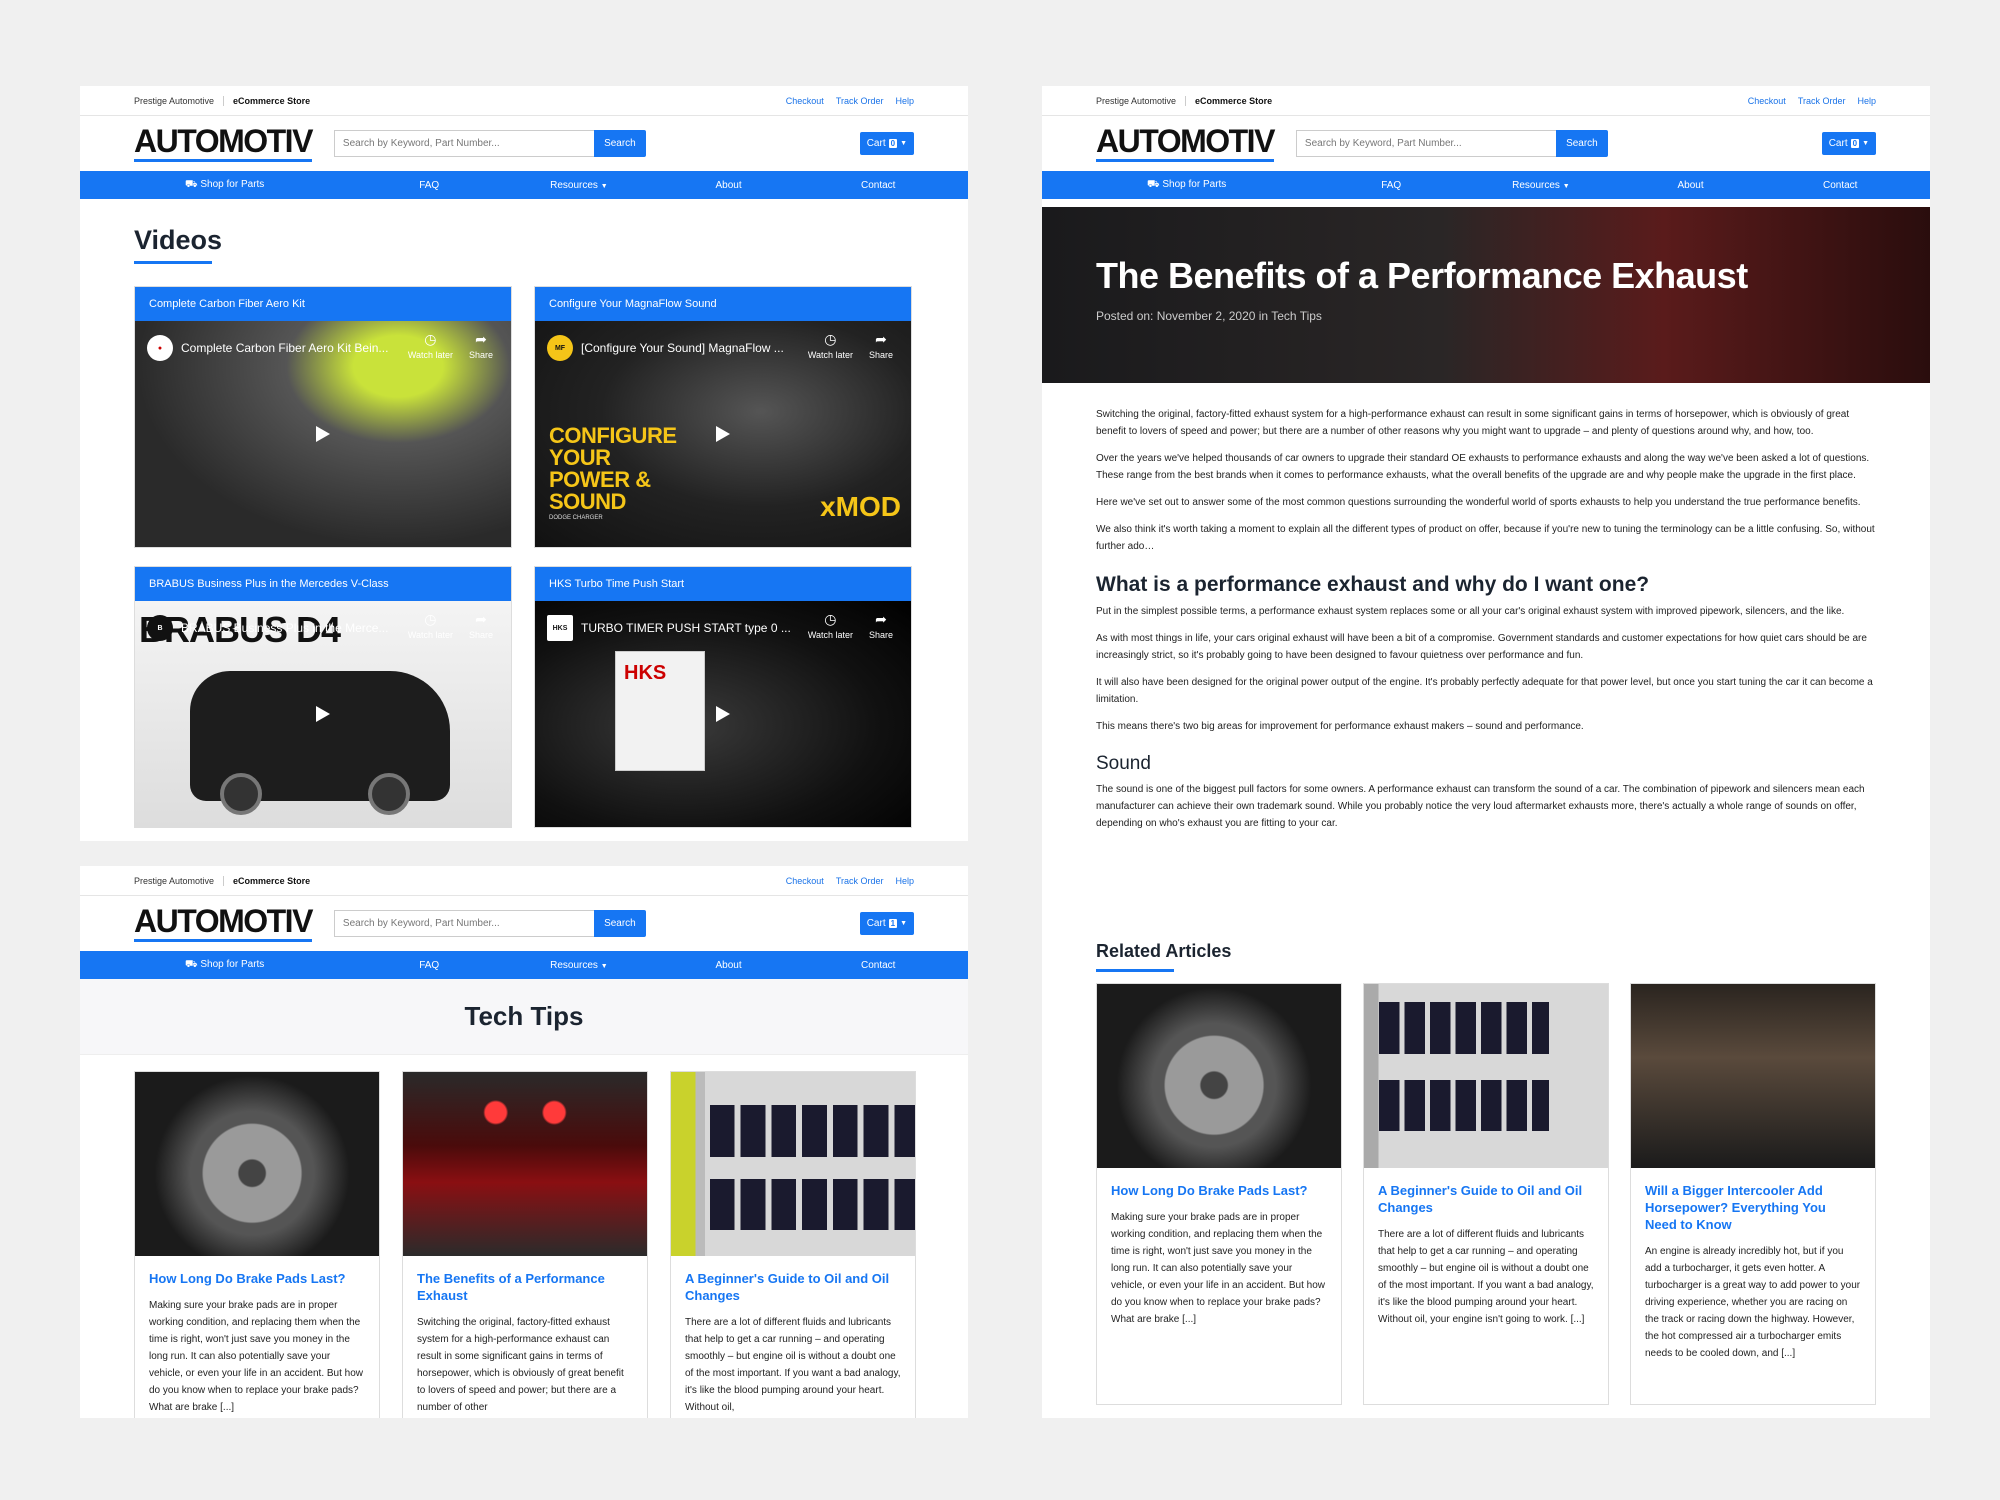 The height and width of the screenshot is (1500, 2000). Describe the element at coordinates (881, 619) in the screenshot. I see `share-icon: ➦` at that location.